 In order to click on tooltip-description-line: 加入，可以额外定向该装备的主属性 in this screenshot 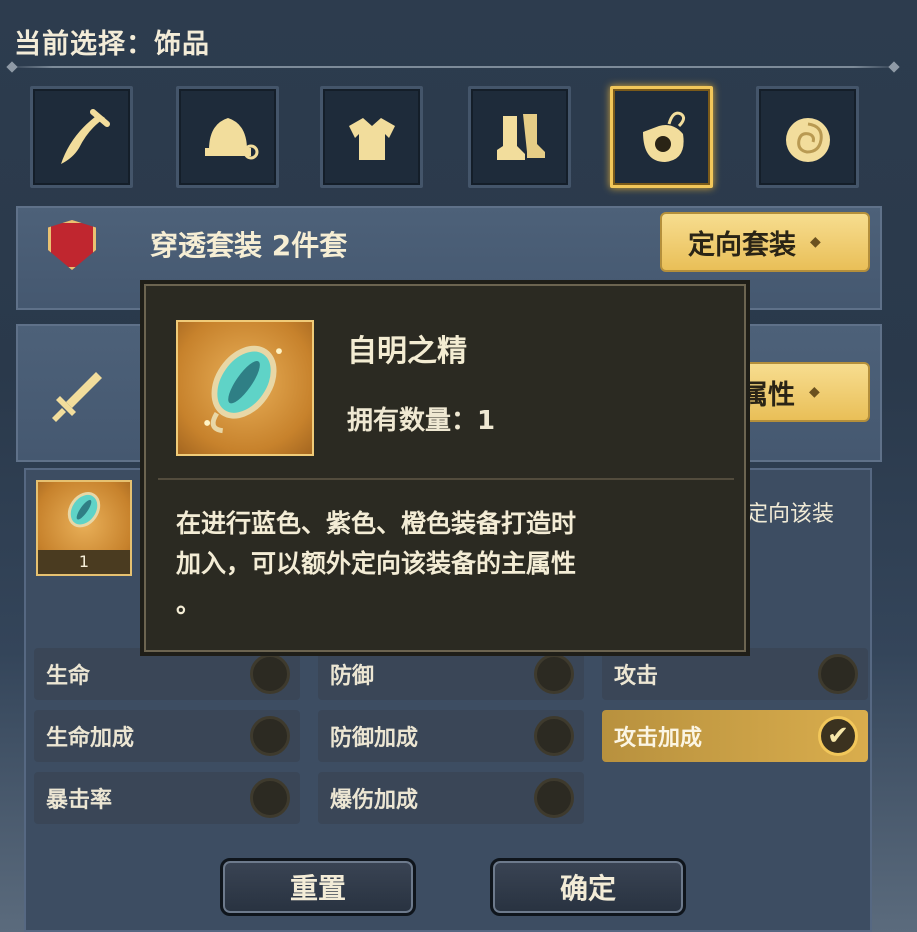, I will do `click(376, 563)`.